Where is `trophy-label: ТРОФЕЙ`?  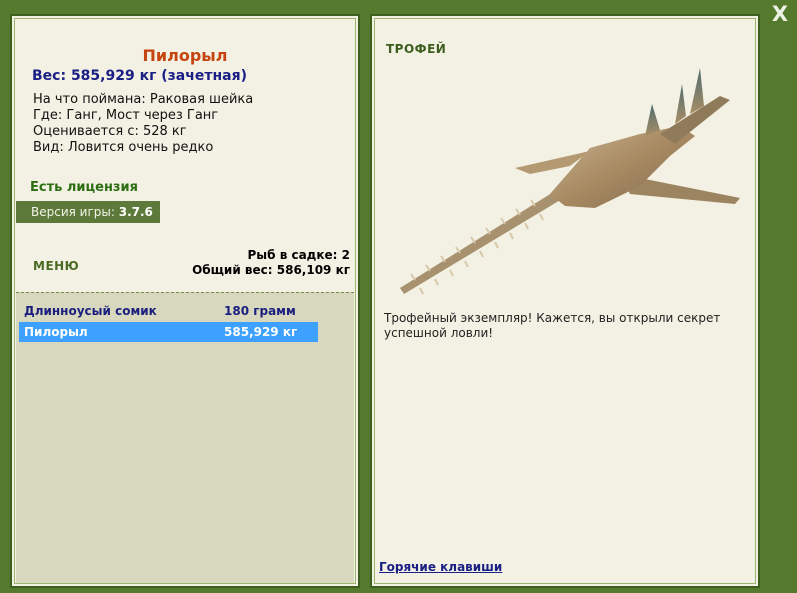
trophy-label: ТРОФЕЙ is located at coordinates (416, 49).